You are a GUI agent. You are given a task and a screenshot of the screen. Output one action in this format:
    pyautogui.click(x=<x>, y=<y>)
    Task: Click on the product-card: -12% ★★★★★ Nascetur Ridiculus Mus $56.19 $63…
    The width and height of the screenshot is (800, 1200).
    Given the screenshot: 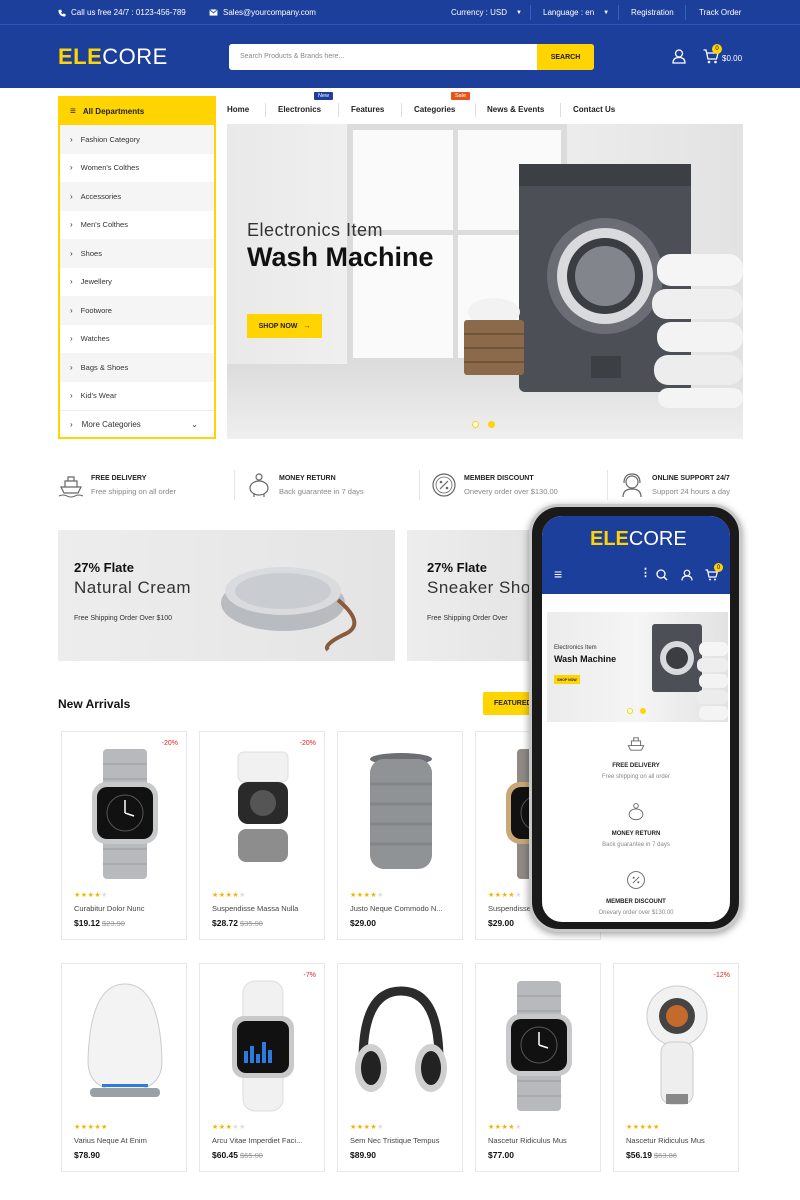 What is the action you would take?
    pyautogui.click(x=676, y=1067)
    